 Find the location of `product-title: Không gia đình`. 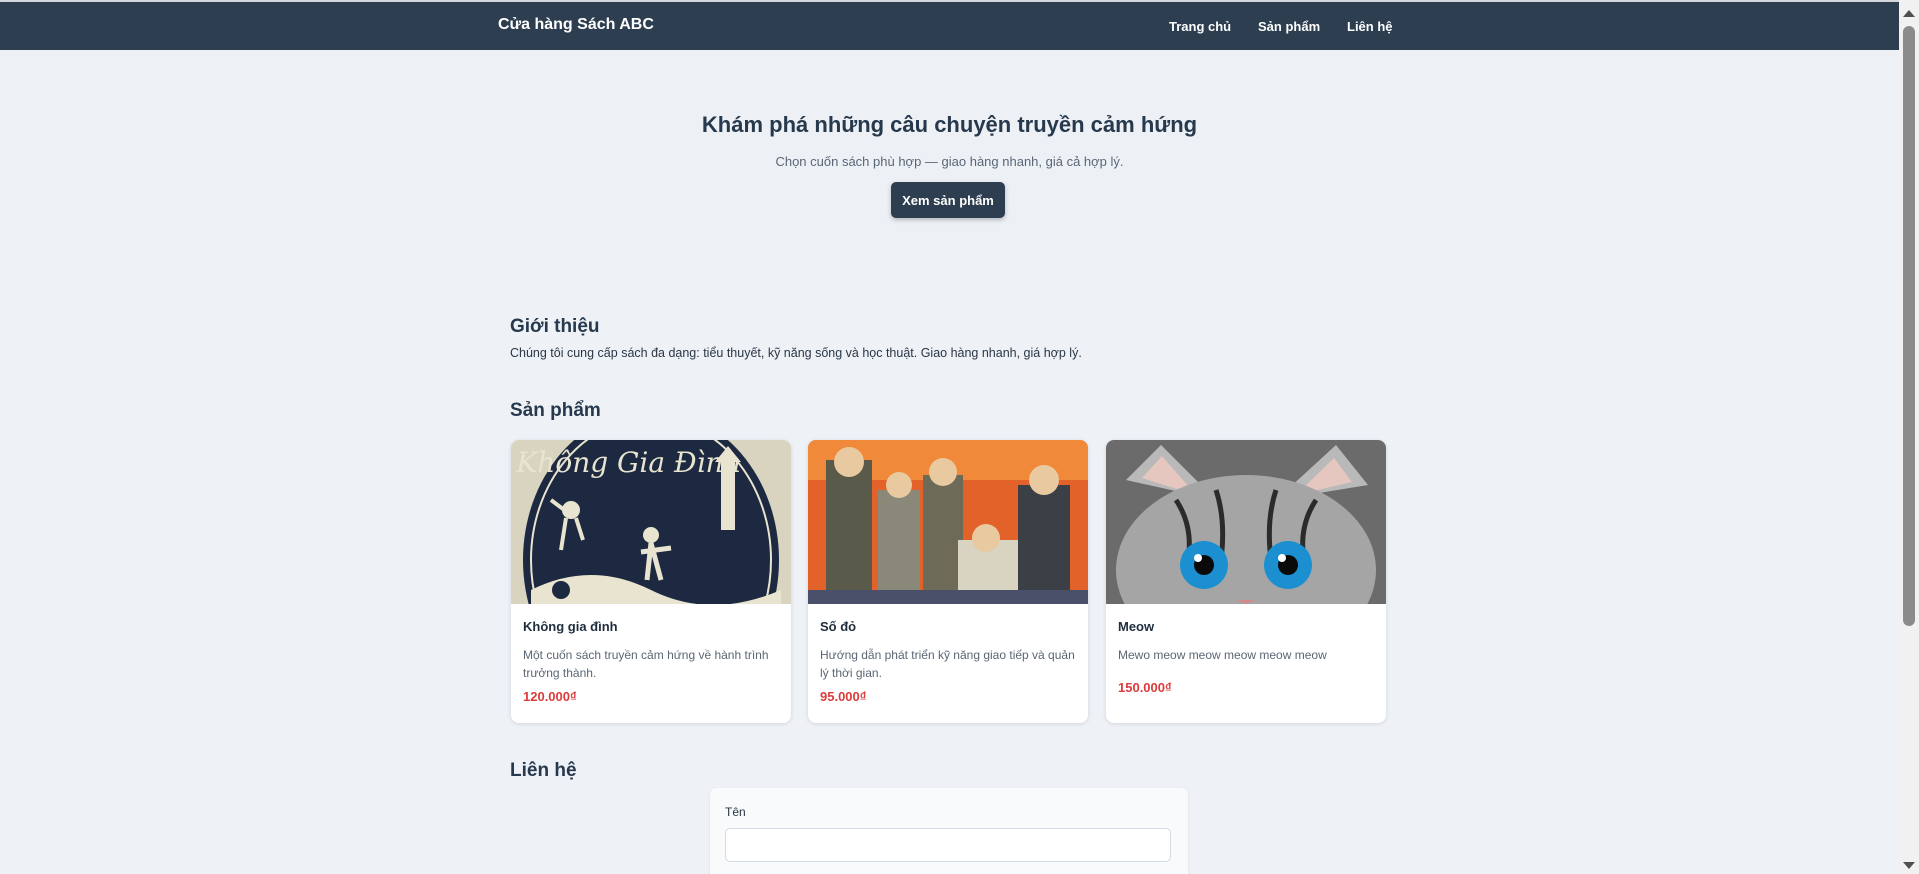

product-title: Không gia đình is located at coordinates (570, 626).